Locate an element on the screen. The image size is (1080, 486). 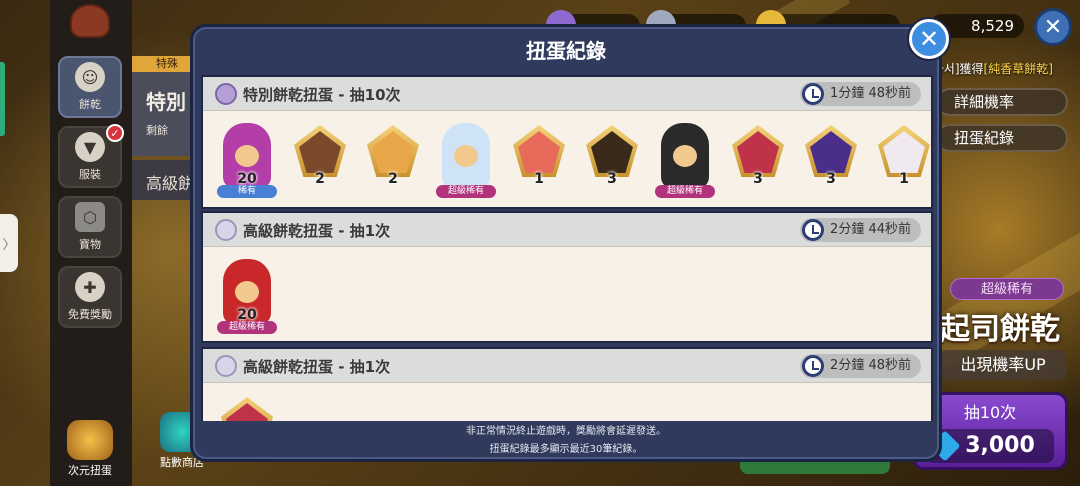
sidebar-item-free-rewards: ✚ 免費獎勵 is located at coordinates (90, 297).